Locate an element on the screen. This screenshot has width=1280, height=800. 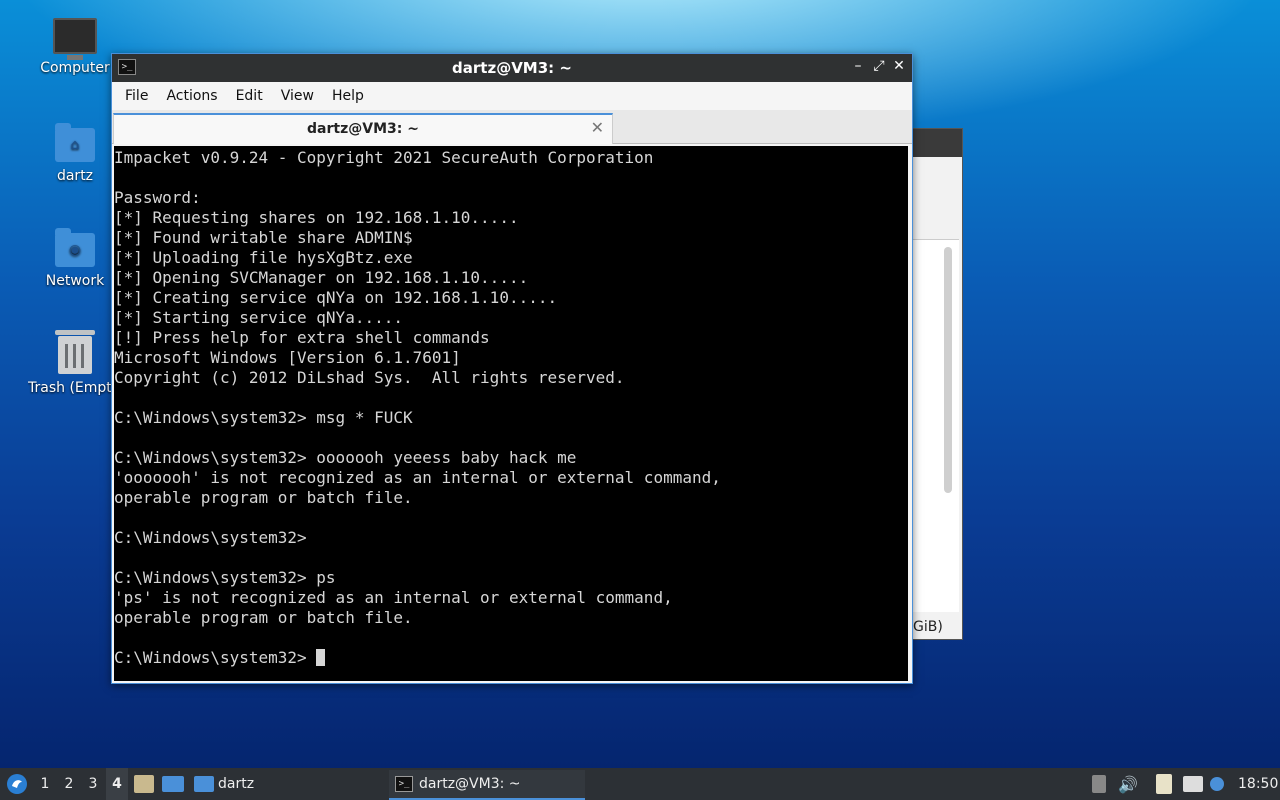
menu-help: Help is located at coordinates (348, 96).